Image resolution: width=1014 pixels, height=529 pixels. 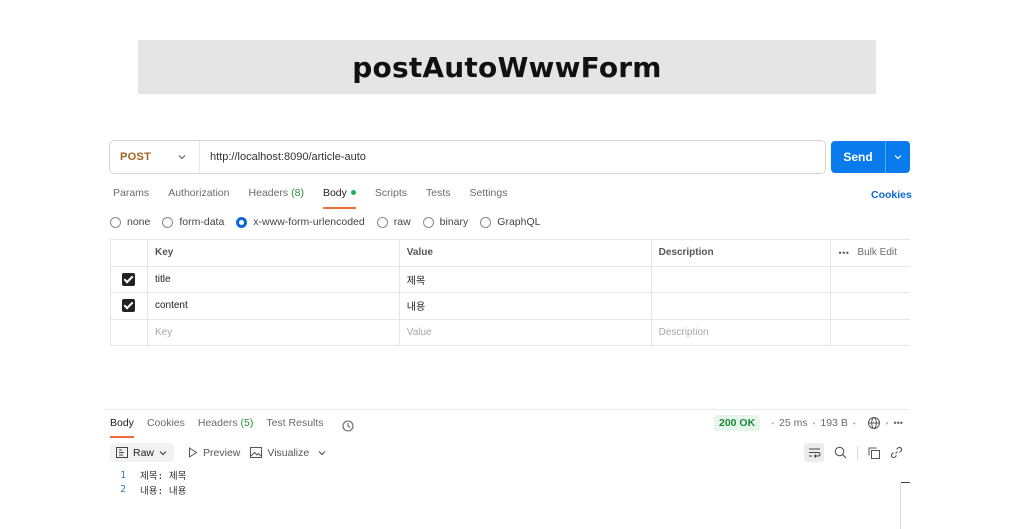 What do you see at coordinates (741, 332) in the screenshot?
I see `new-description-input: Description` at bounding box center [741, 332].